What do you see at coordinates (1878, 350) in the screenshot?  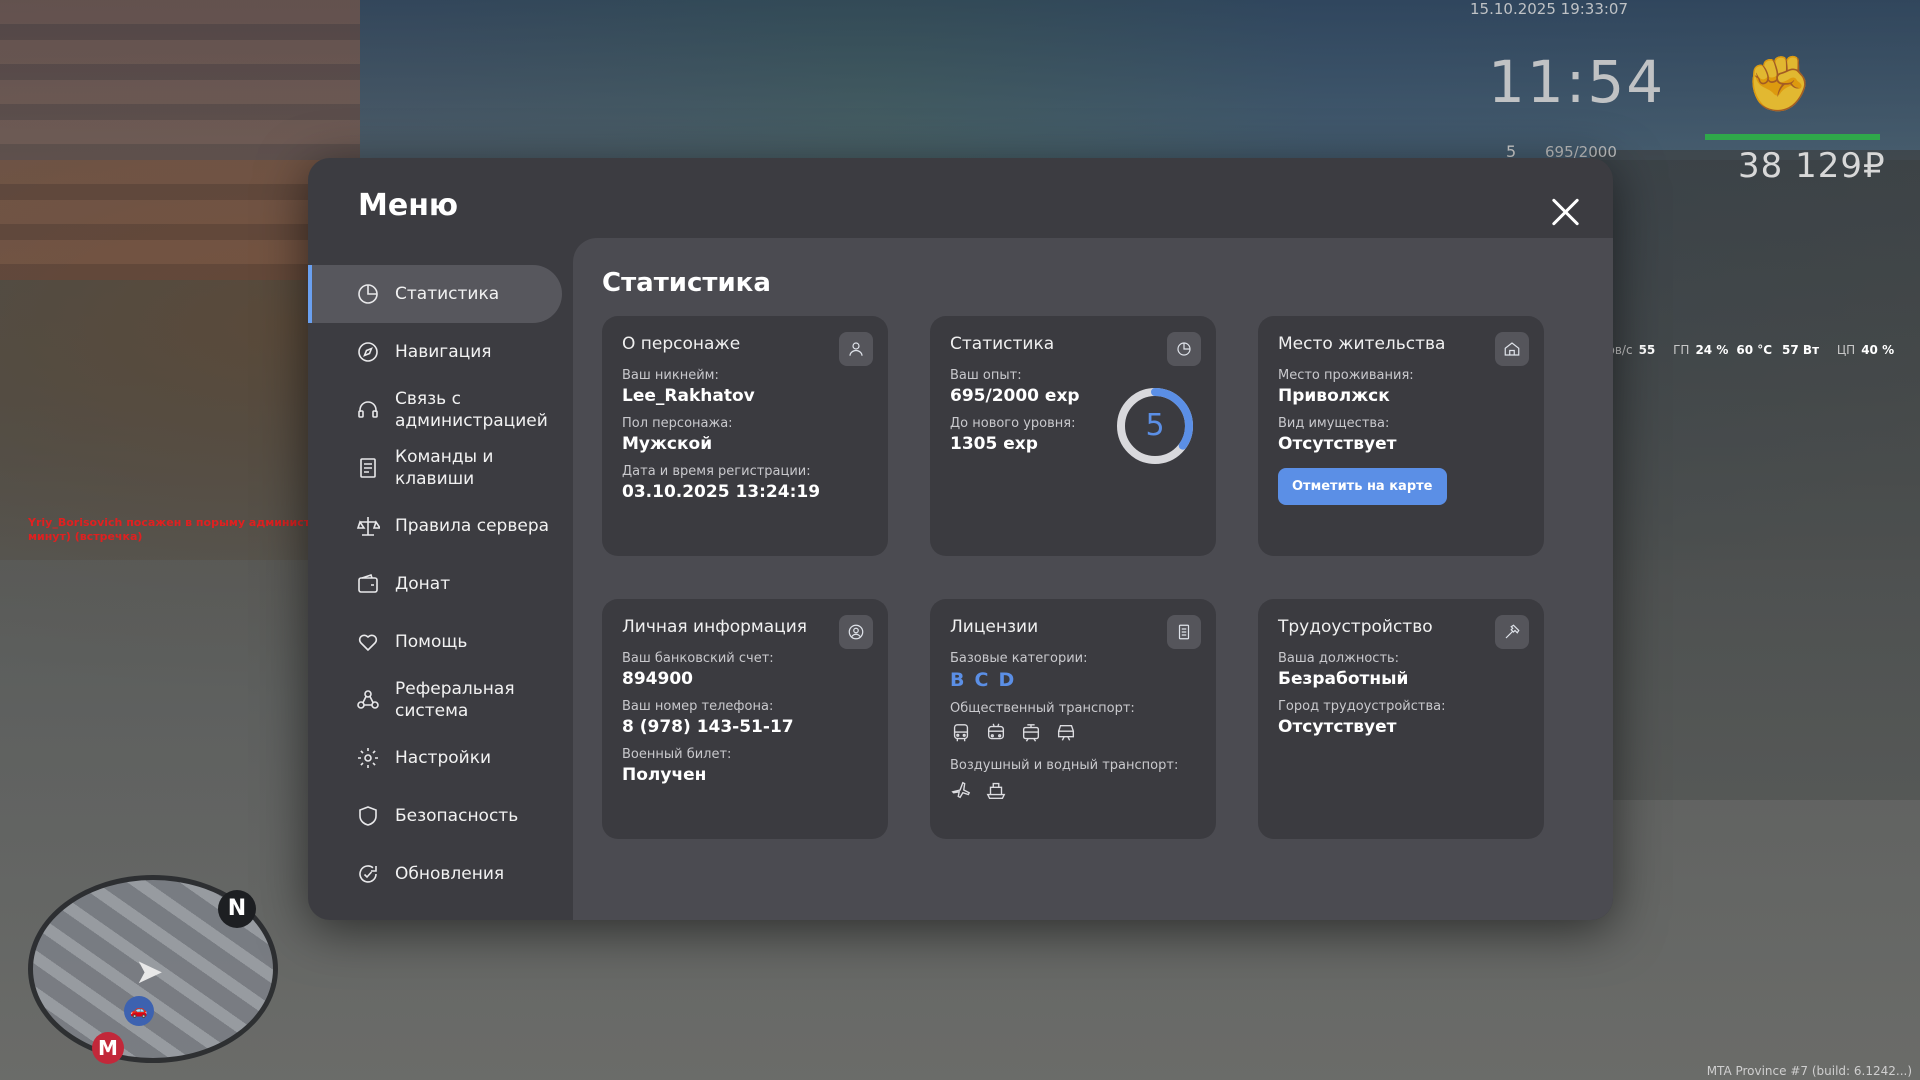 I see `cpu-load: 40 %` at bounding box center [1878, 350].